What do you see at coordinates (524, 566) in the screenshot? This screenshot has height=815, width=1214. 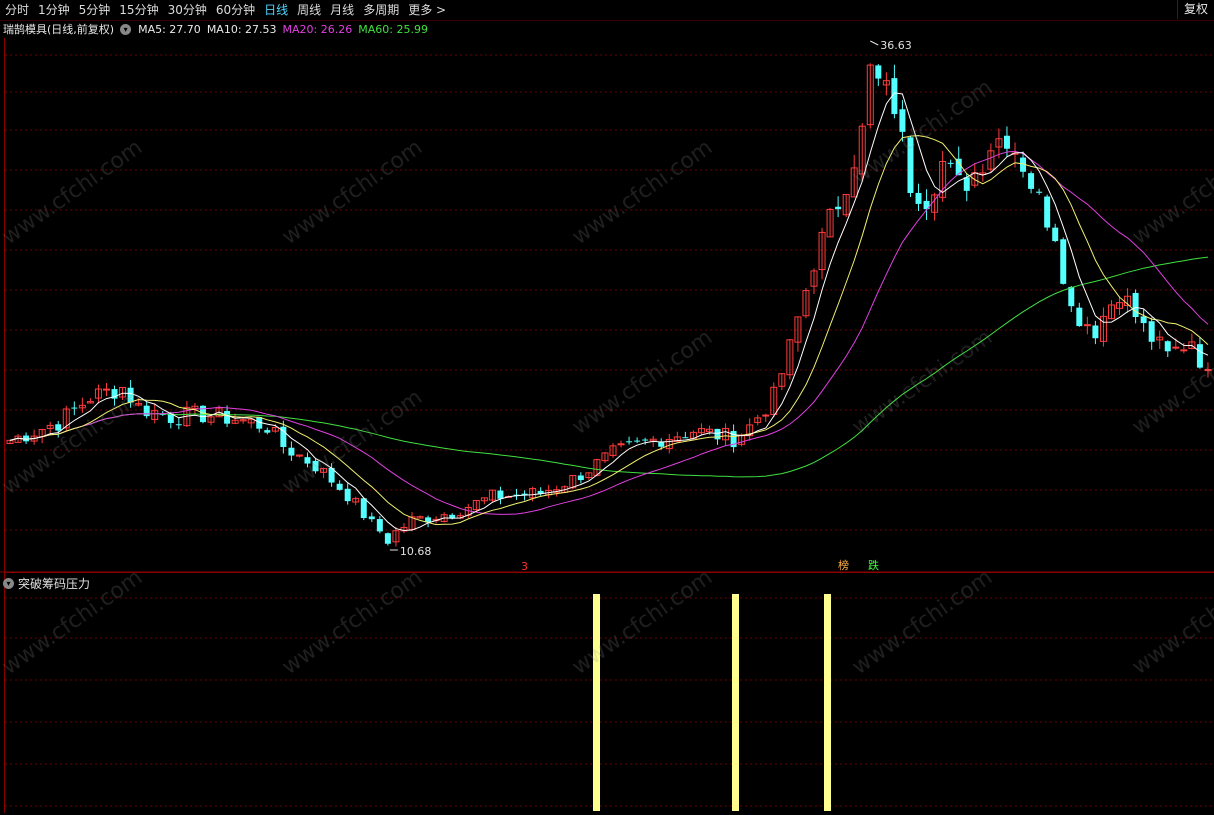 I see `marker-3: 3` at bounding box center [524, 566].